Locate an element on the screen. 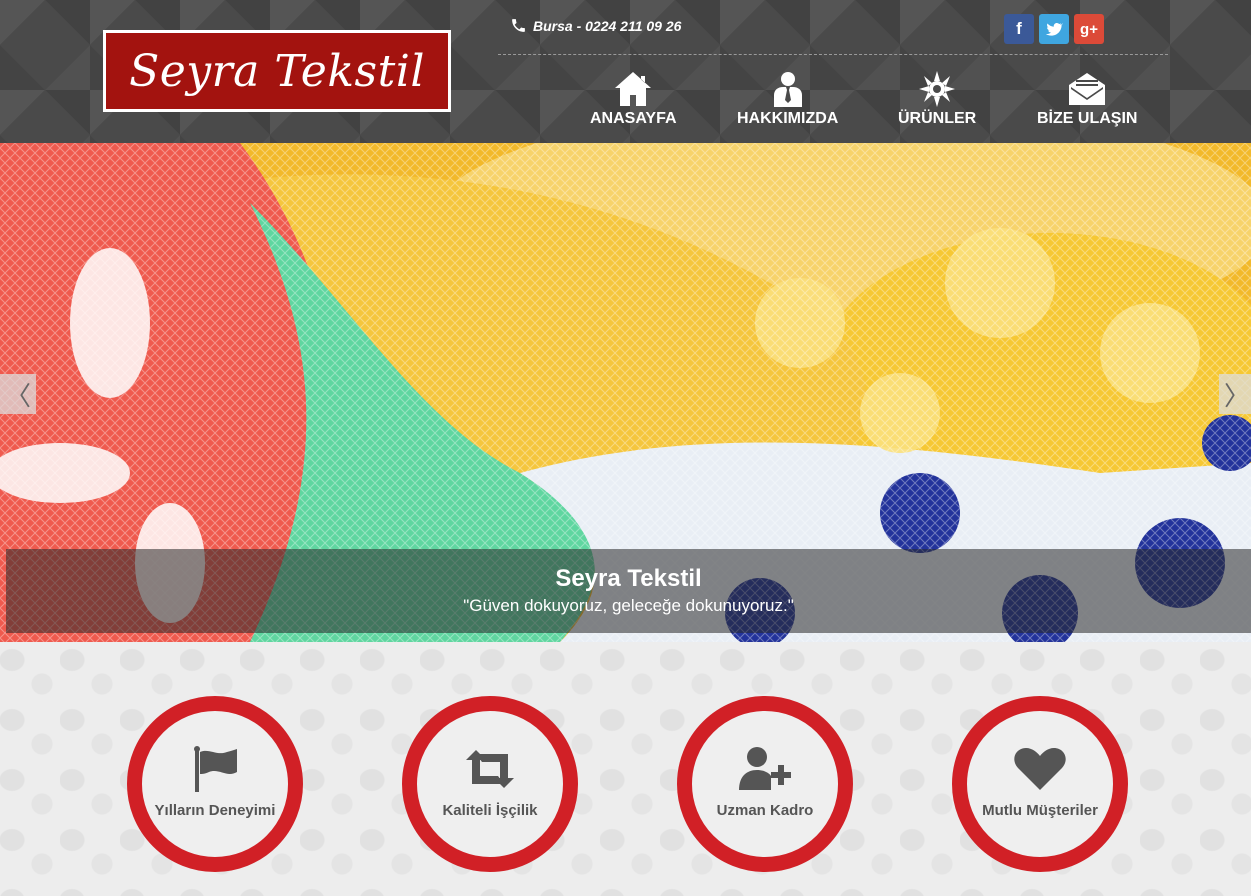 The height and width of the screenshot is (896, 1251). caption-title: Seyra Tekstil is located at coordinates (628, 578).